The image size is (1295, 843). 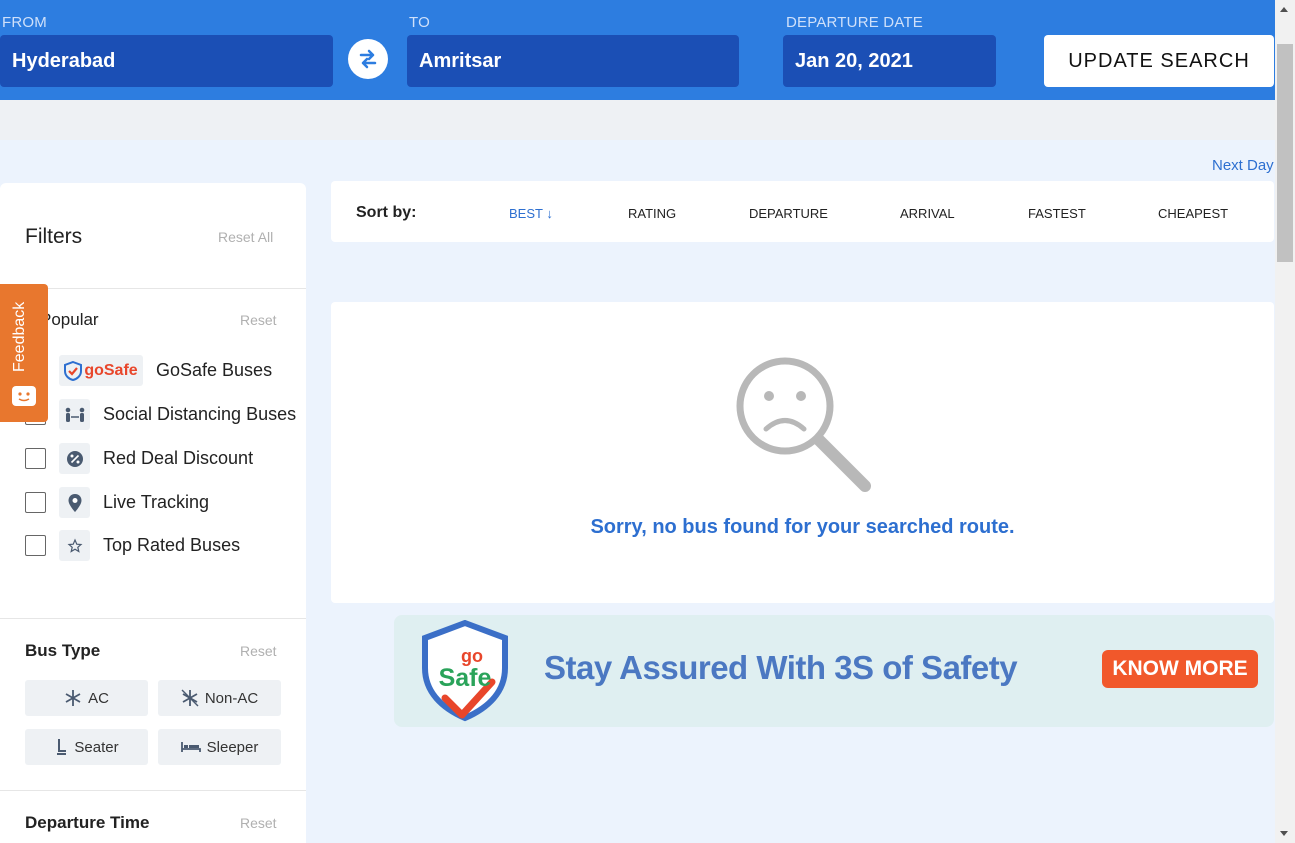 I want to click on filter-label: Social Distancing Buses, so click(x=200, y=414).